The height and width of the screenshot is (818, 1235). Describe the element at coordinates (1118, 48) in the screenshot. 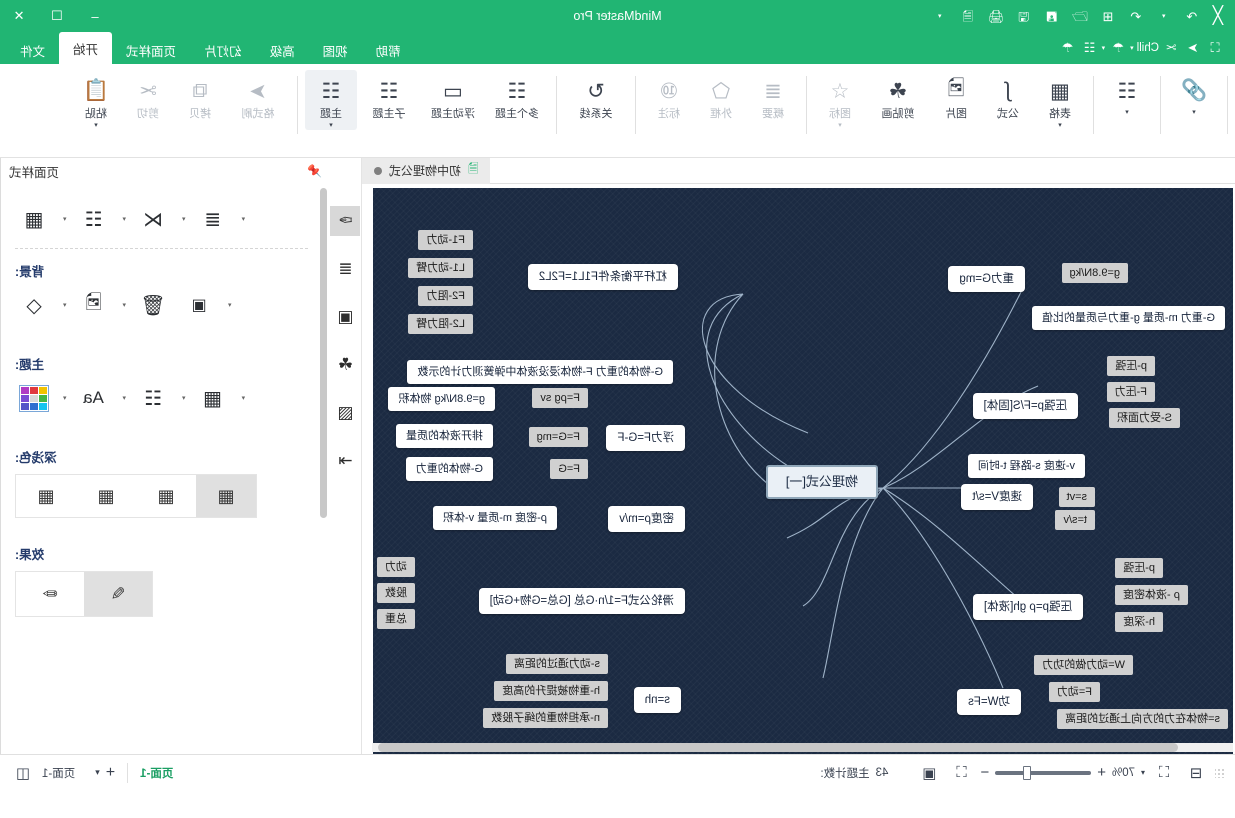

I see `umbrella-icon: ☂` at that location.